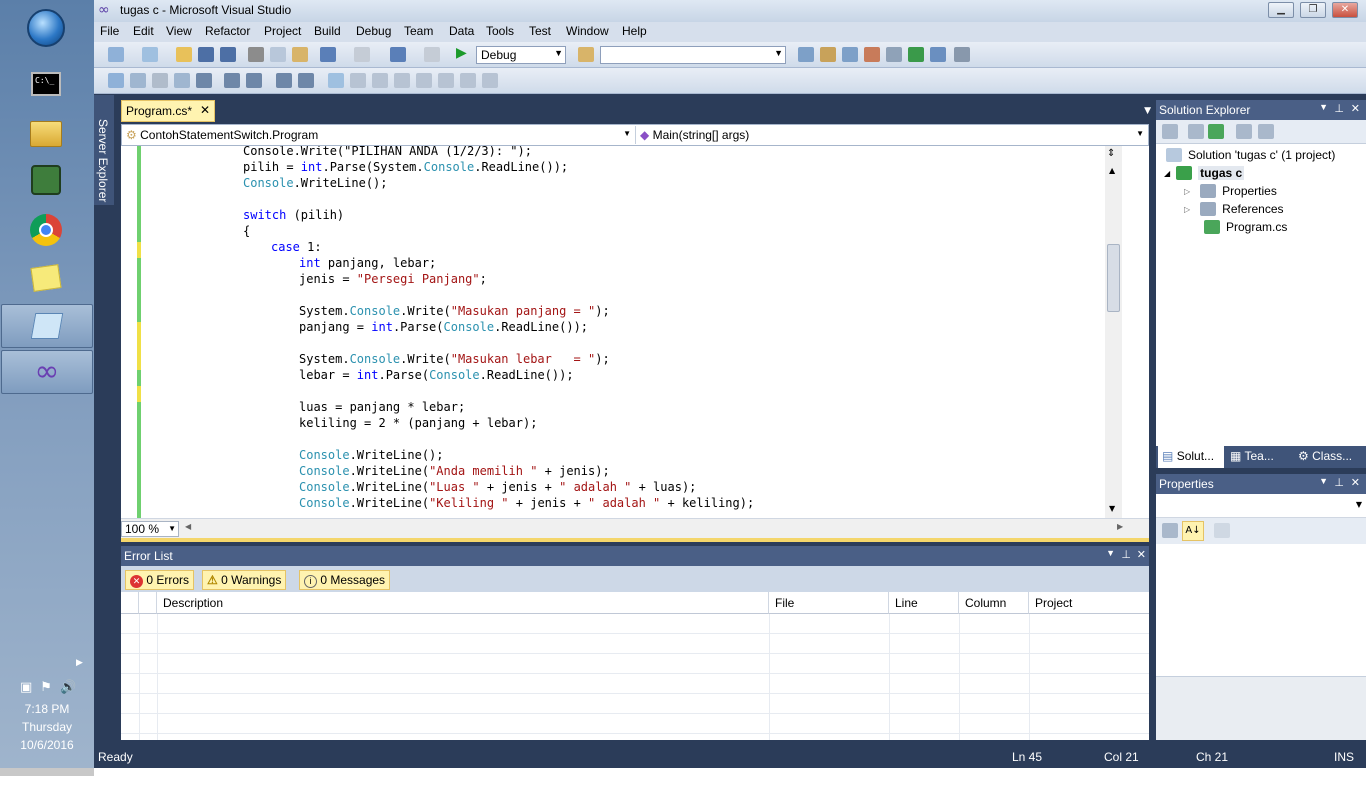  Describe the element at coordinates (47, 715) in the screenshot. I see `clock: 7:18 PM Thursday 10/6/2016` at that location.